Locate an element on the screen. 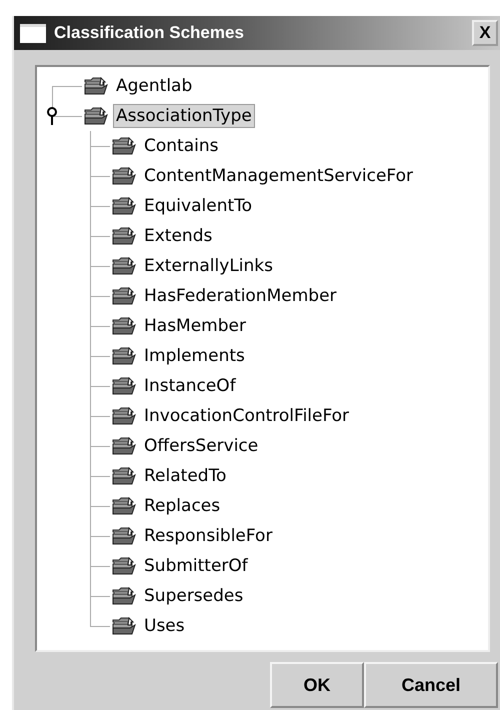 Image resolution: width=500 pixels, height=710 pixels. tree-item: Contains is located at coordinates (181, 146).